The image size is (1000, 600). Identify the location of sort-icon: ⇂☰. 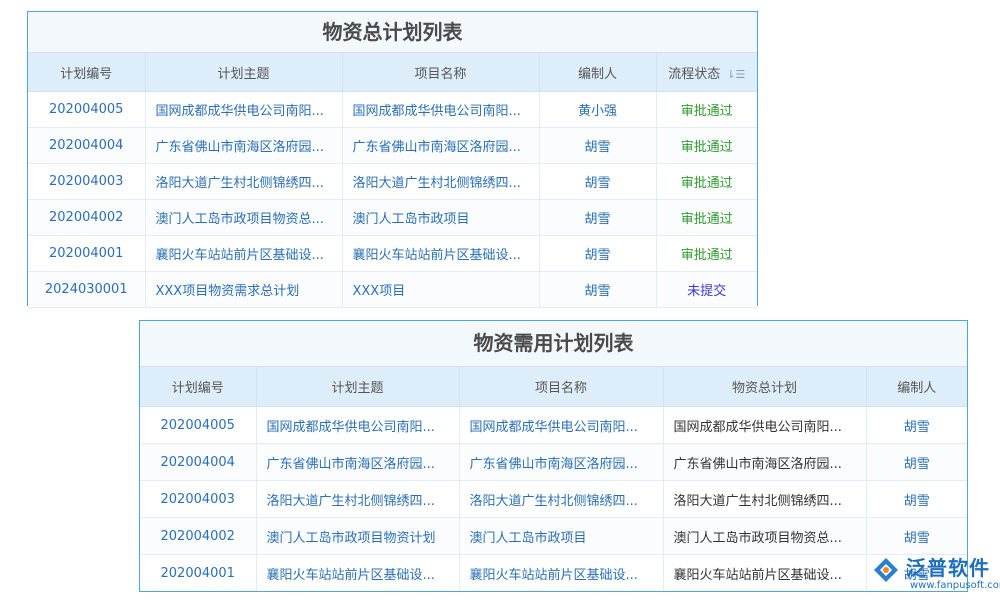
(735, 74).